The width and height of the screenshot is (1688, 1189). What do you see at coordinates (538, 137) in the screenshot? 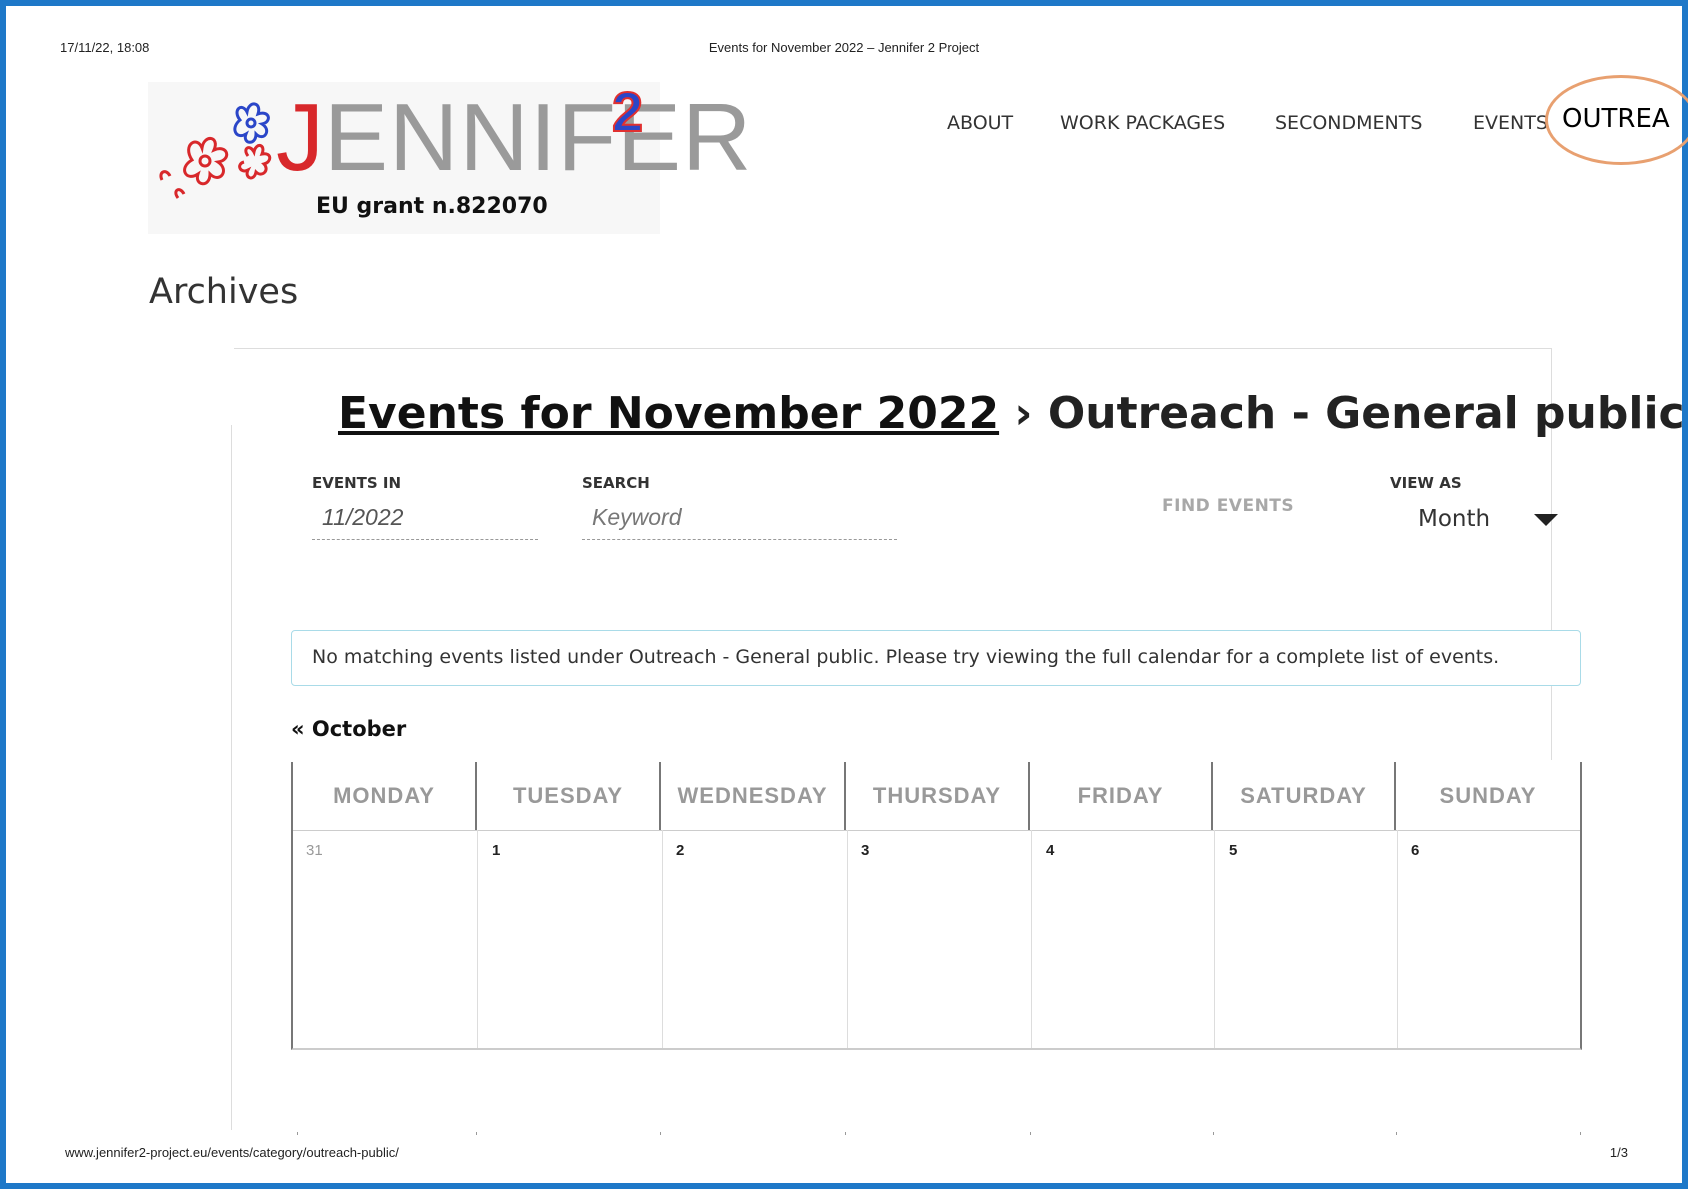
I see `logo-wordmark: ENNIFER` at bounding box center [538, 137].